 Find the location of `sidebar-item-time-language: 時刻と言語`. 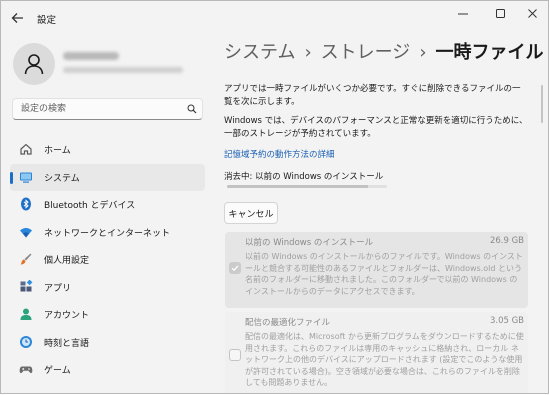

sidebar-item-time-language: 時刻と言語 is located at coordinates (107, 342).